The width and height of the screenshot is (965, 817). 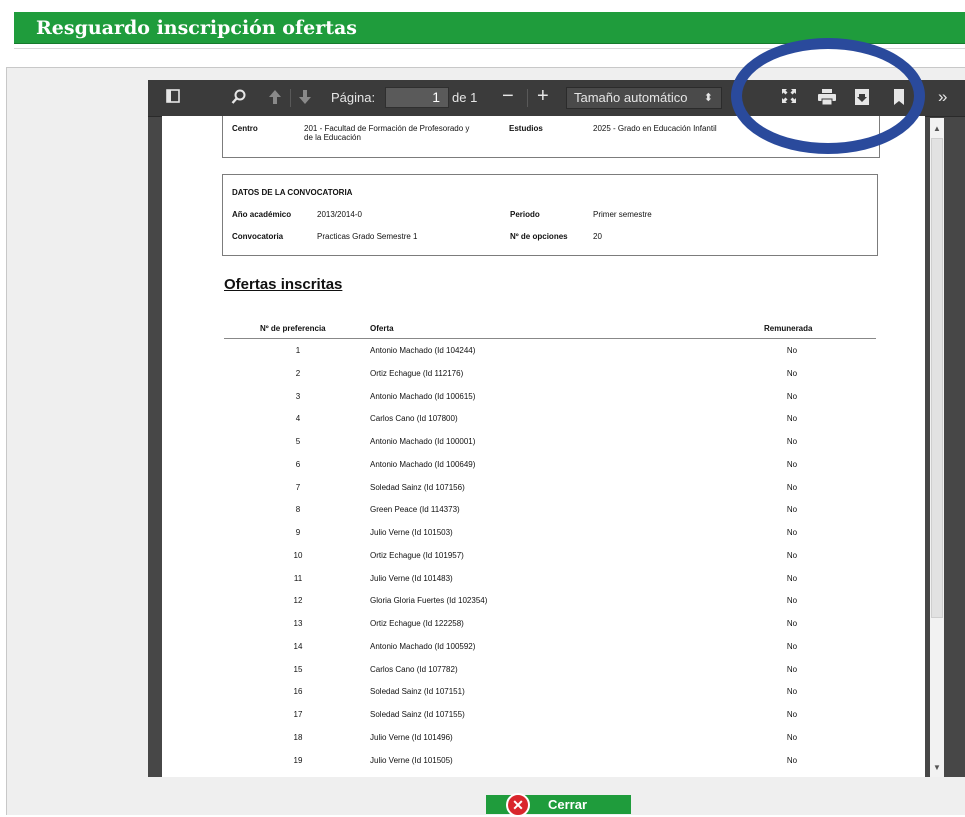 I want to click on centro-label: Centro, so click(x=245, y=128).